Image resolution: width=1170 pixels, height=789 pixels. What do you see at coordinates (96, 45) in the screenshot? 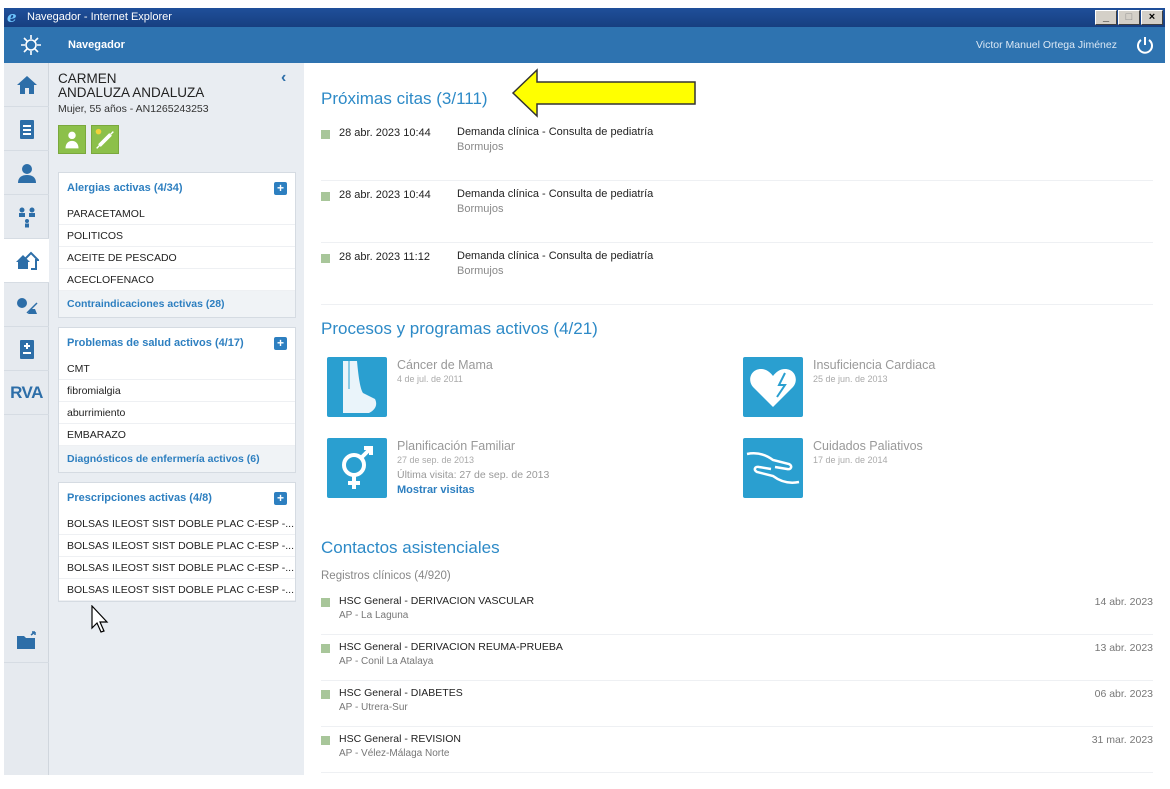
I see `app-name: Navegador` at bounding box center [96, 45].